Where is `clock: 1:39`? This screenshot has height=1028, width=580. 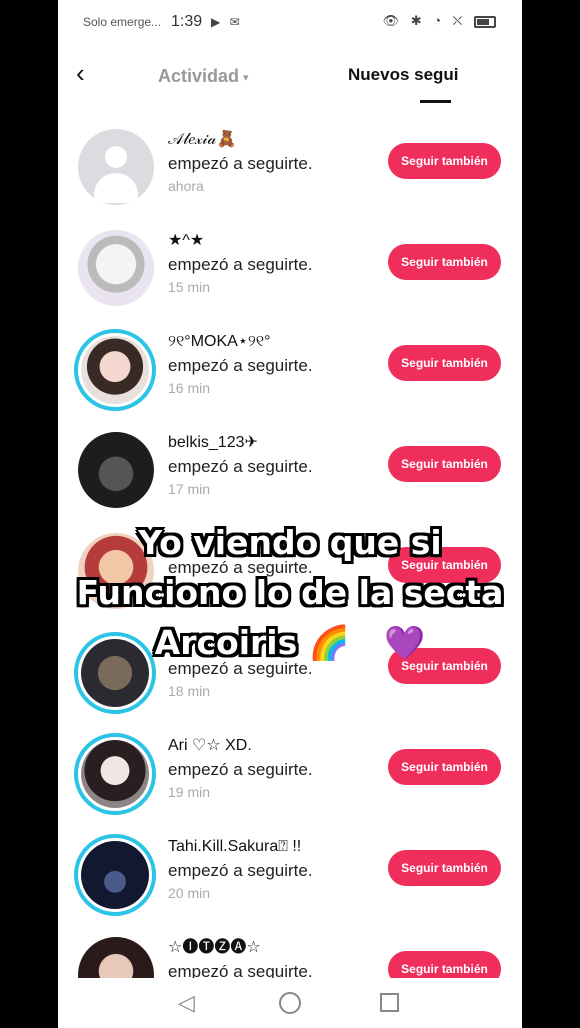 clock: 1:39 is located at coordinates (187, 21).